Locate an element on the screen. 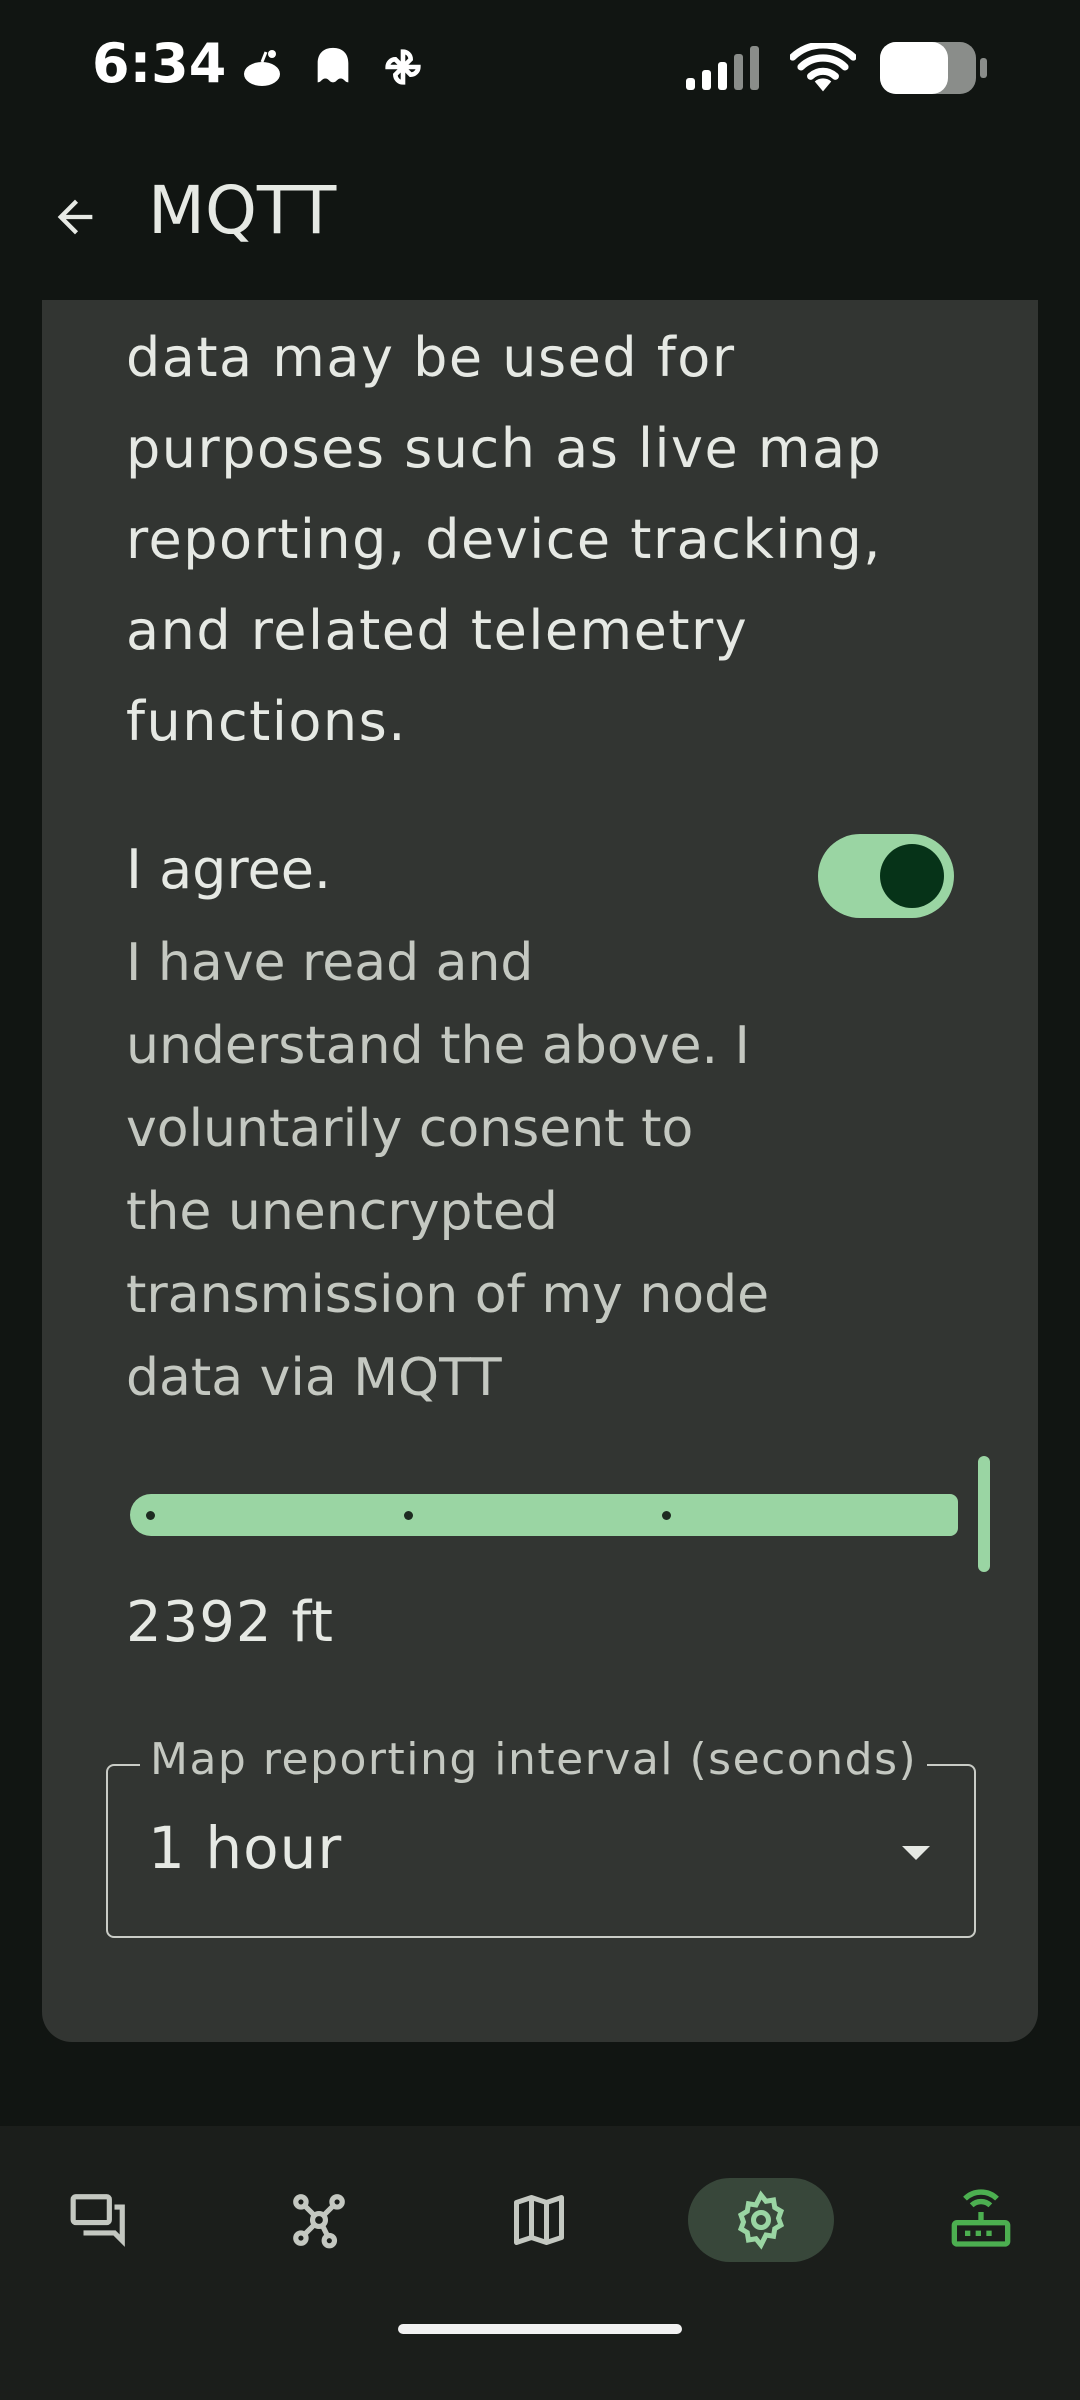  pinwheel-icon is located at coordinates (403, 69).